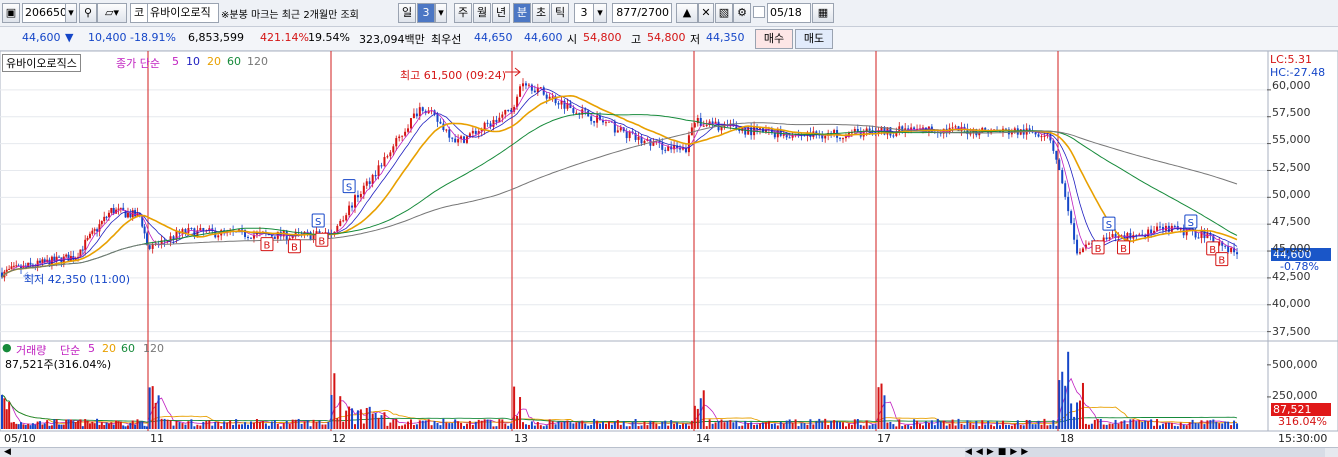 This screenshot has height=457, width=1338. What do you see at coordinates (426, 13) in the screenshot?
I see `period-count-button: 3` at bounding box center [426, 13].